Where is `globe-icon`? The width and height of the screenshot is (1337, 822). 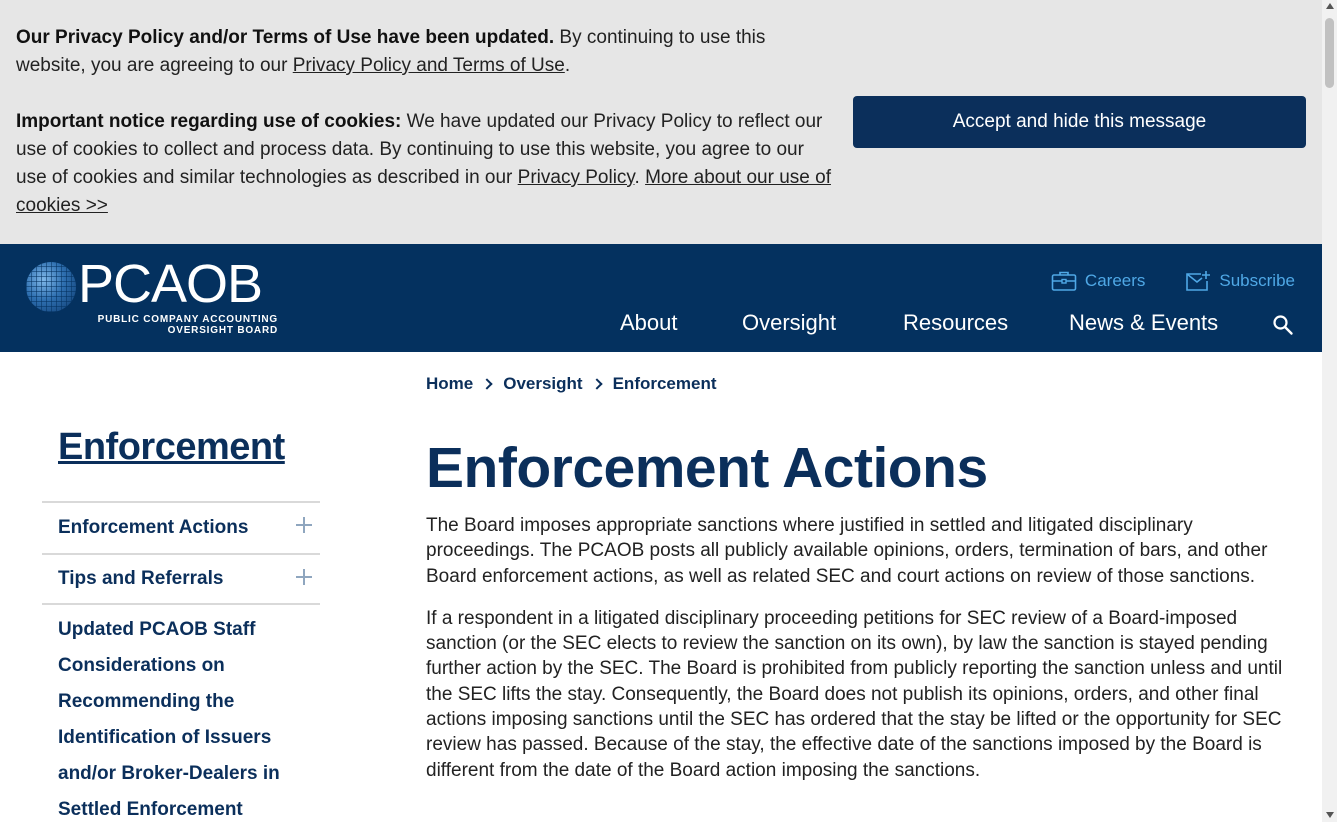 globe-icon is located at coordinates (51, 287).